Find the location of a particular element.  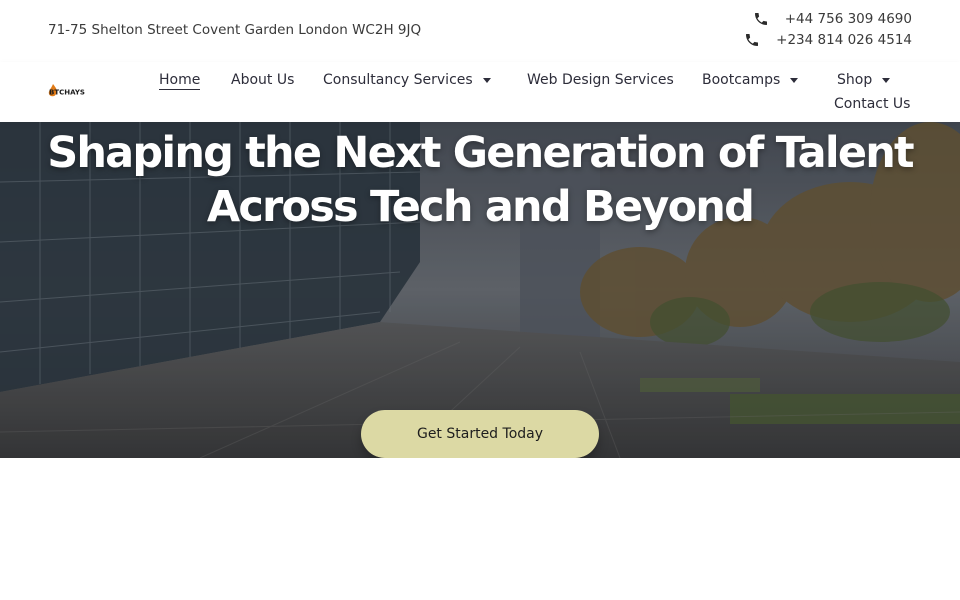

logo-text: BTCHAYS is located at coordinates (67, 93).